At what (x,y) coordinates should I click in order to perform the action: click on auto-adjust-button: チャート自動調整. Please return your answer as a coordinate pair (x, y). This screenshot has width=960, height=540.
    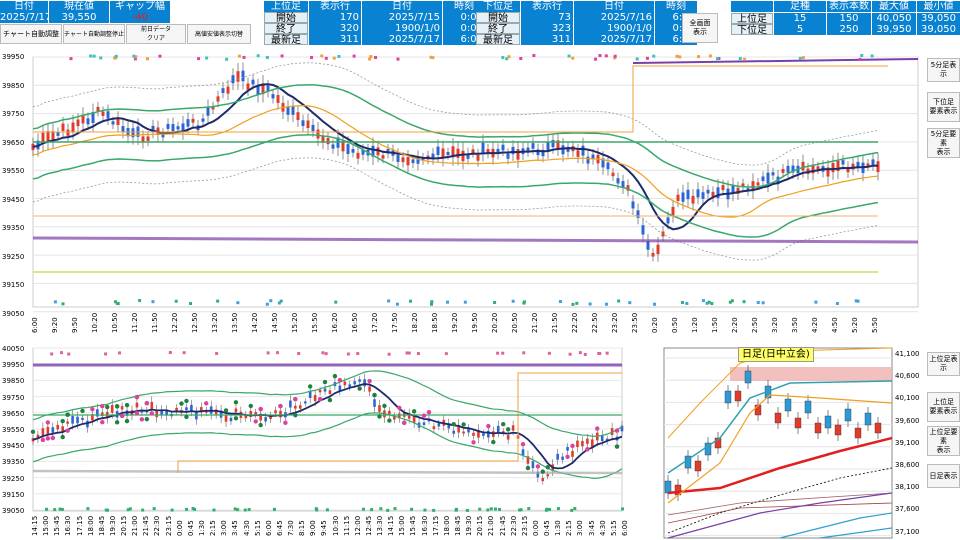
    Looking at the image, I should click on (31, 34).